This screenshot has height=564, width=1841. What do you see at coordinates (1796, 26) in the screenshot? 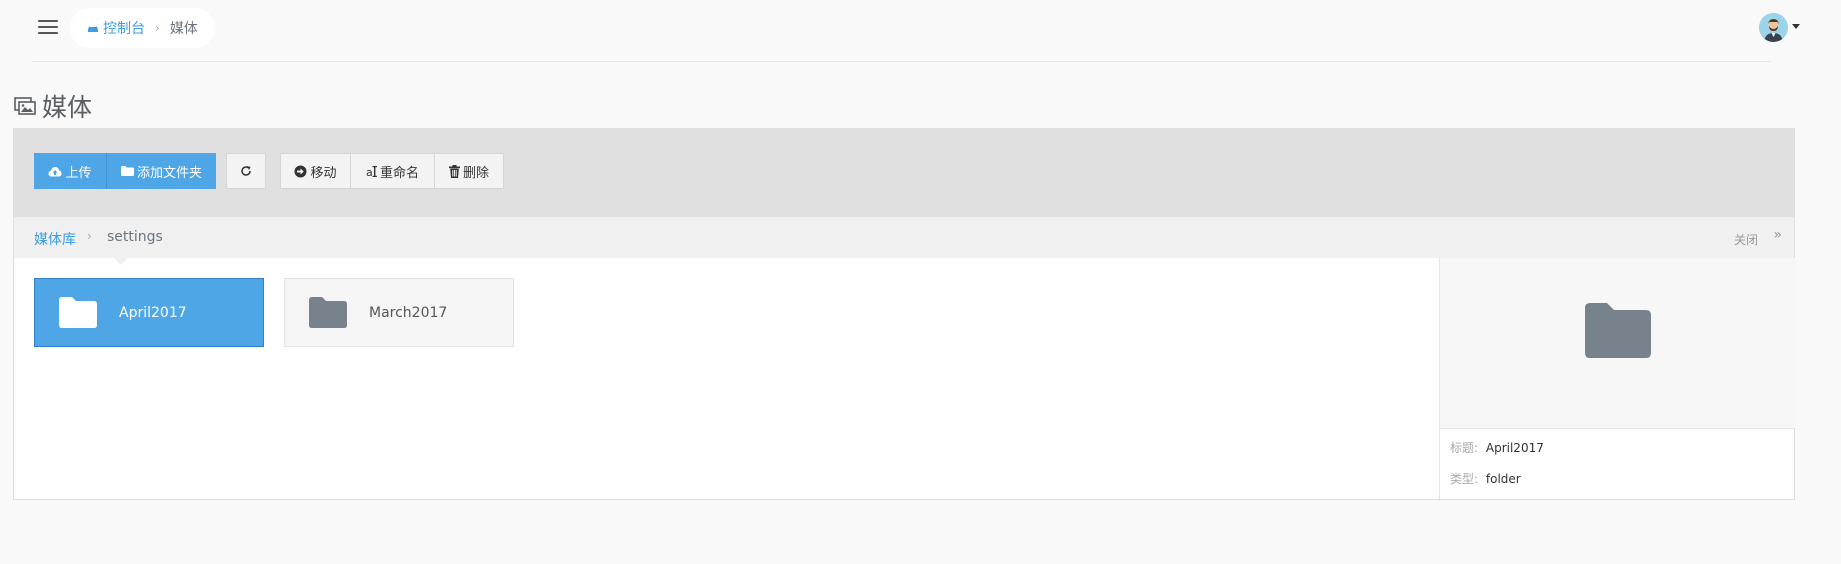
I see `user-menu-caret-icon` at bounding box center [1796, 26].